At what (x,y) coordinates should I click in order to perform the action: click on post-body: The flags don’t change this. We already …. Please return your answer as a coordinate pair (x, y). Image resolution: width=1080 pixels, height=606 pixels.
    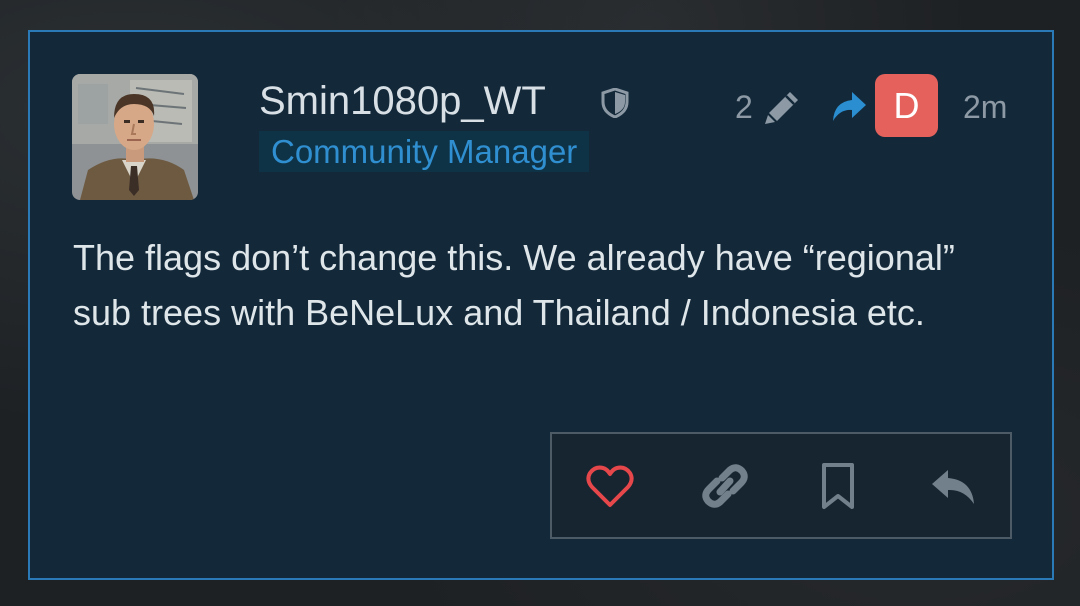
    Looking at the image, I should click on (514, 285).